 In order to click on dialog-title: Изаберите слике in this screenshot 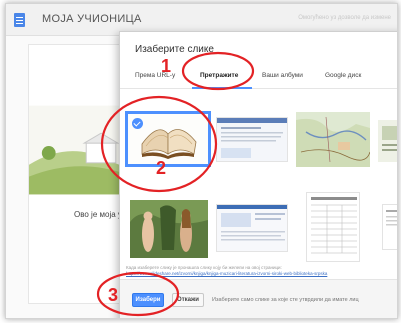, I will do `click(174, 49)`.